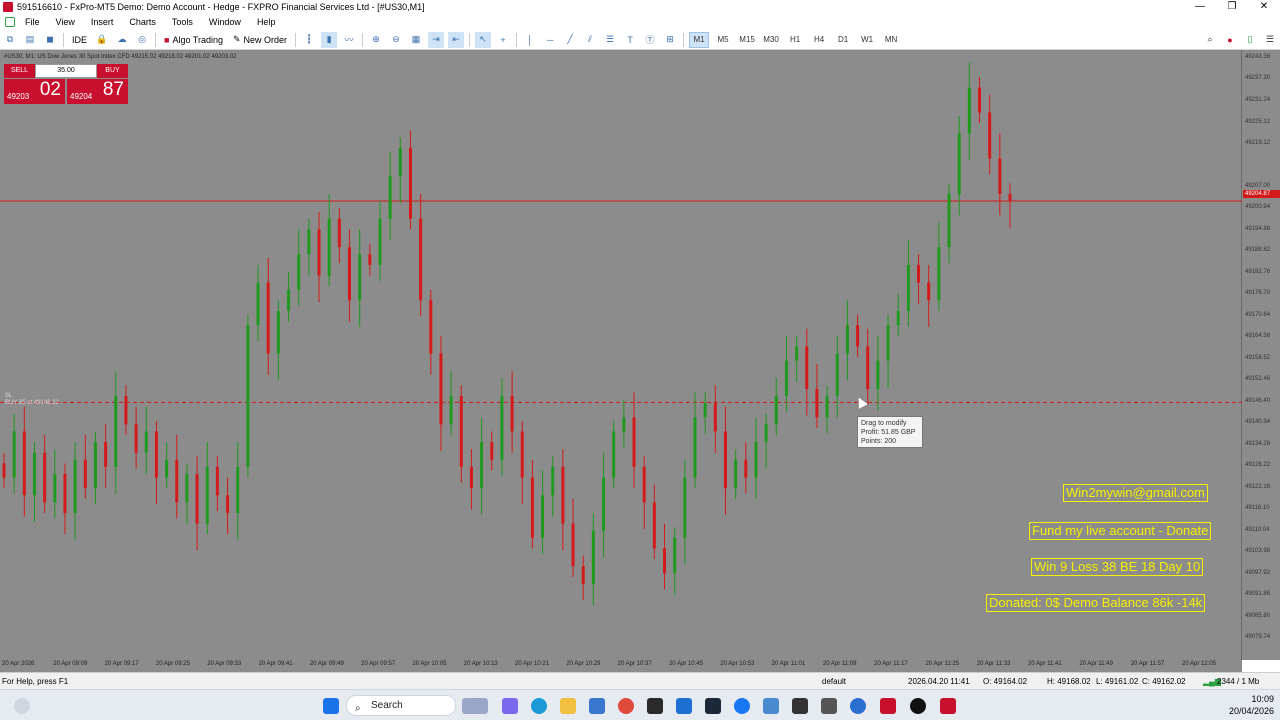 The width and height of the screenshot is (1280, 720). I want to click on menu-help: Help, so click(266, 22).